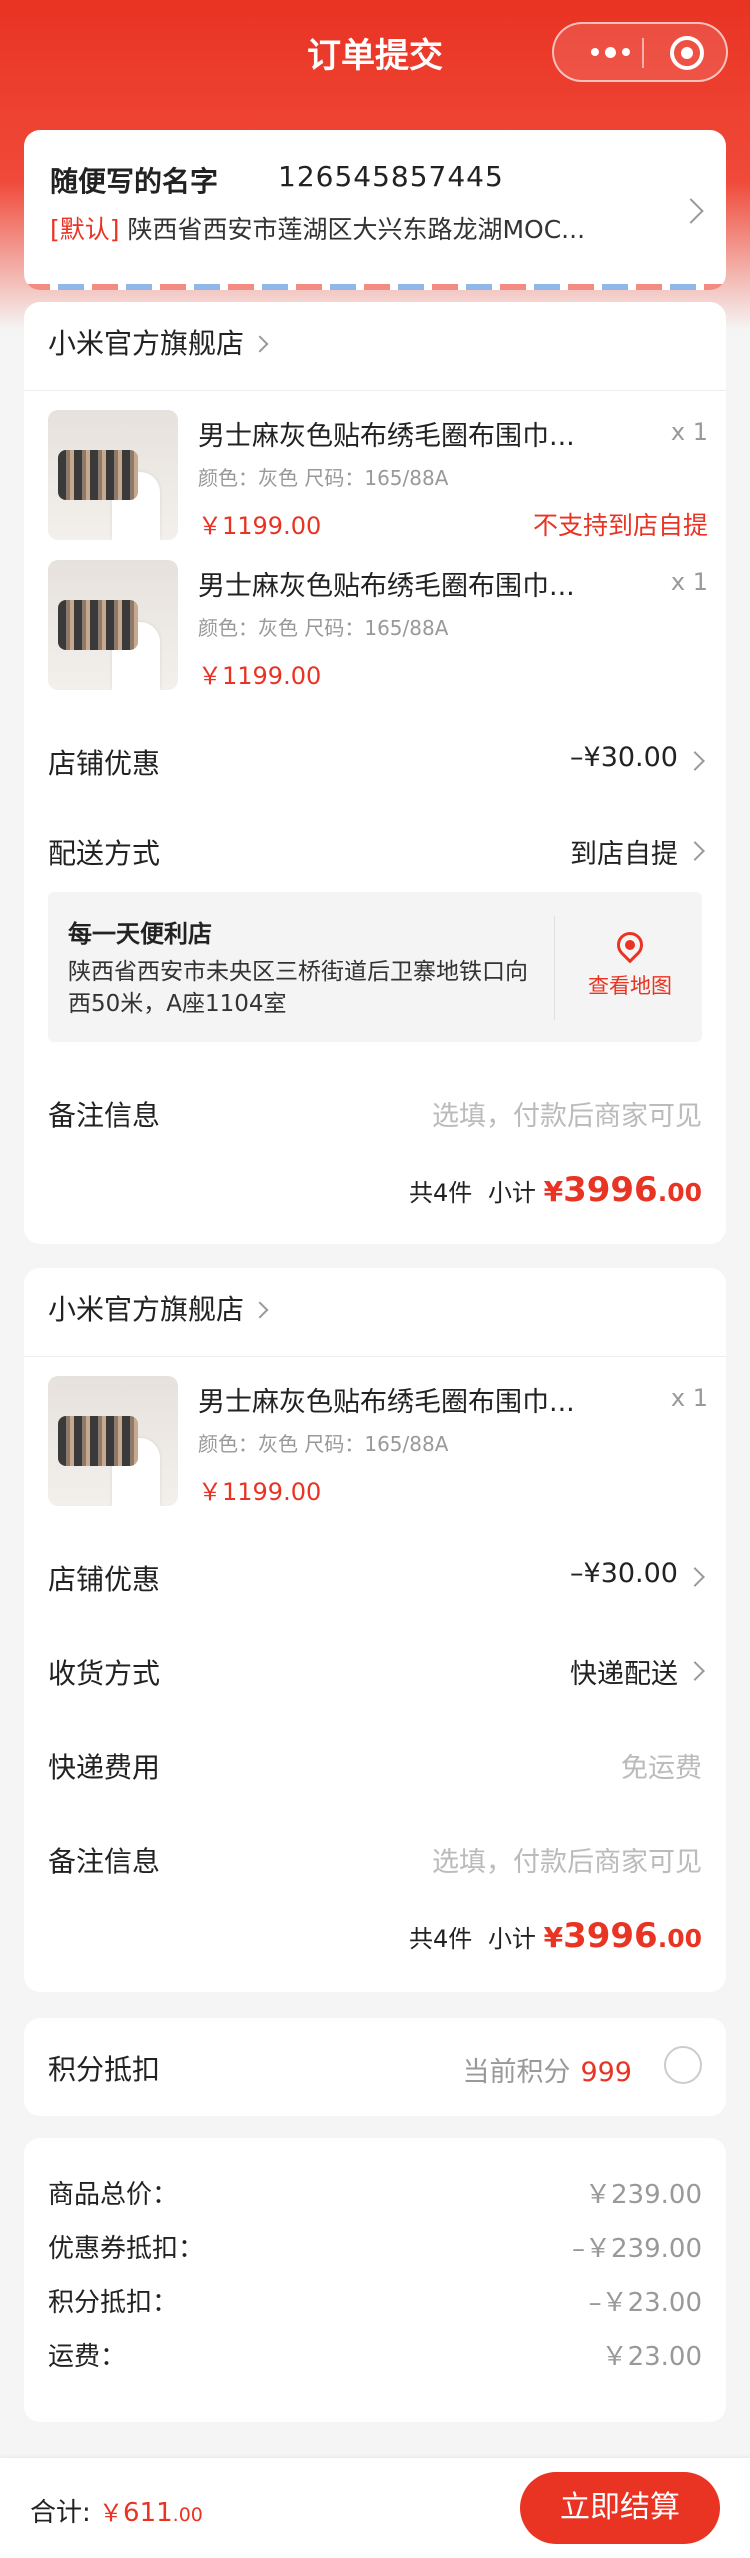  What do you see at coordinates (148, 2513) in the screenshot?
I see `total-amount: 611` at bounding box center [148, 2513].